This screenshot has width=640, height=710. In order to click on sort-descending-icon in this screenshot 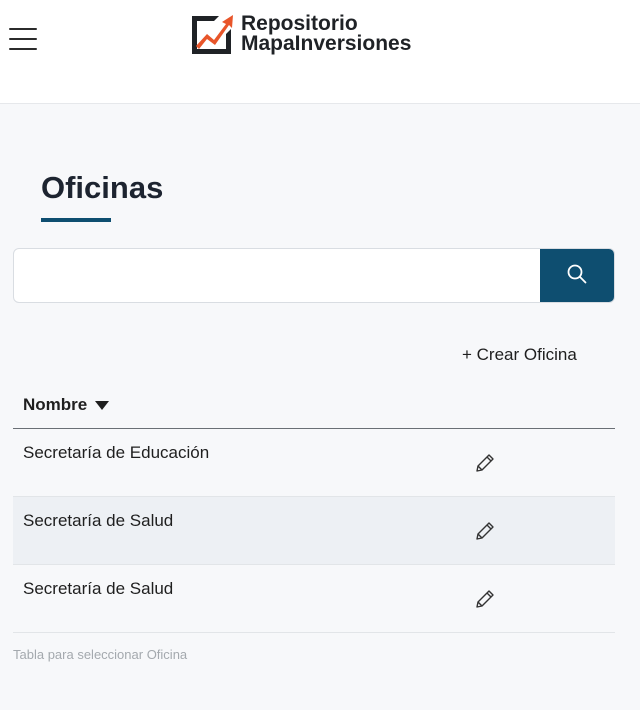, I will do `click(102, 405)`.